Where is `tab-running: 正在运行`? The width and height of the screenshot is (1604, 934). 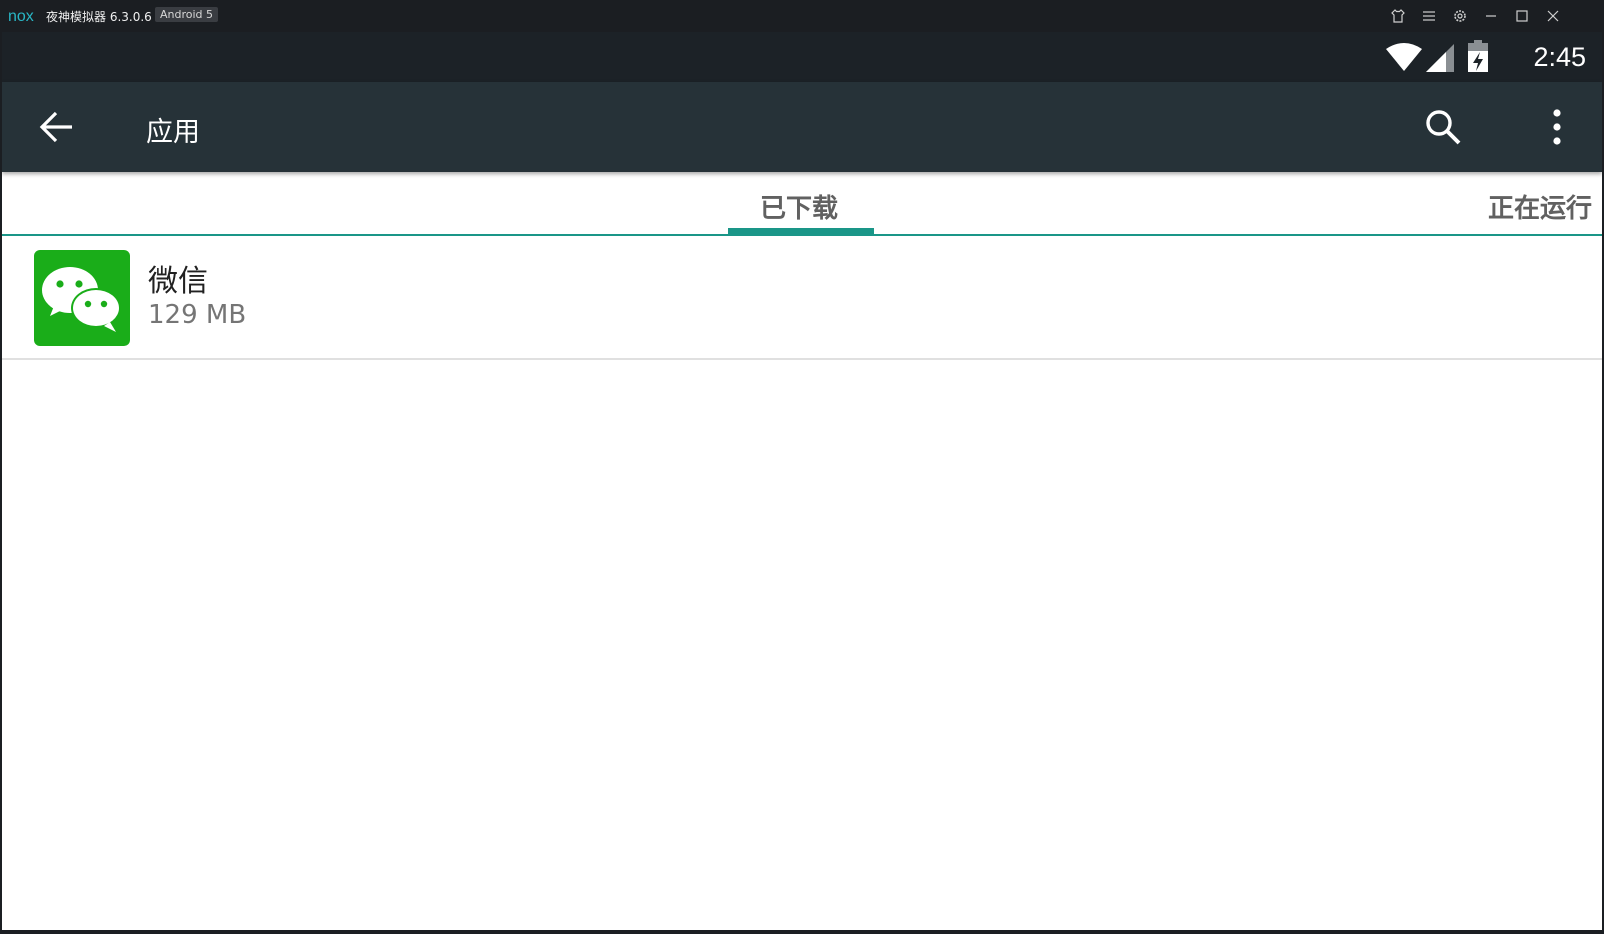 tab-running: 正在运行 is located at coordinates (1540, 206).